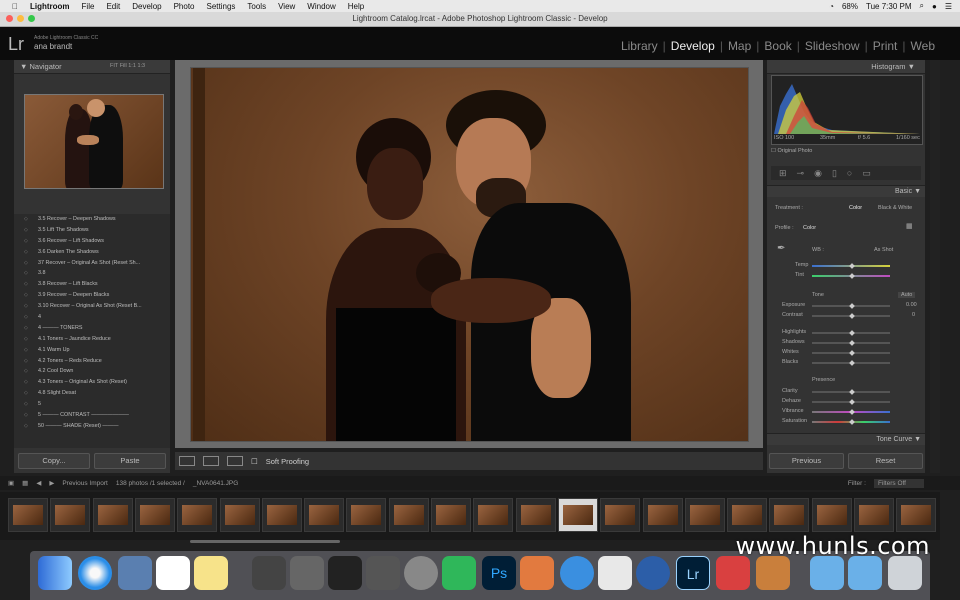 The width and height of the screenshot is (960, 600). I want to click on photoshop-icon: Ps, so click(499, 573).